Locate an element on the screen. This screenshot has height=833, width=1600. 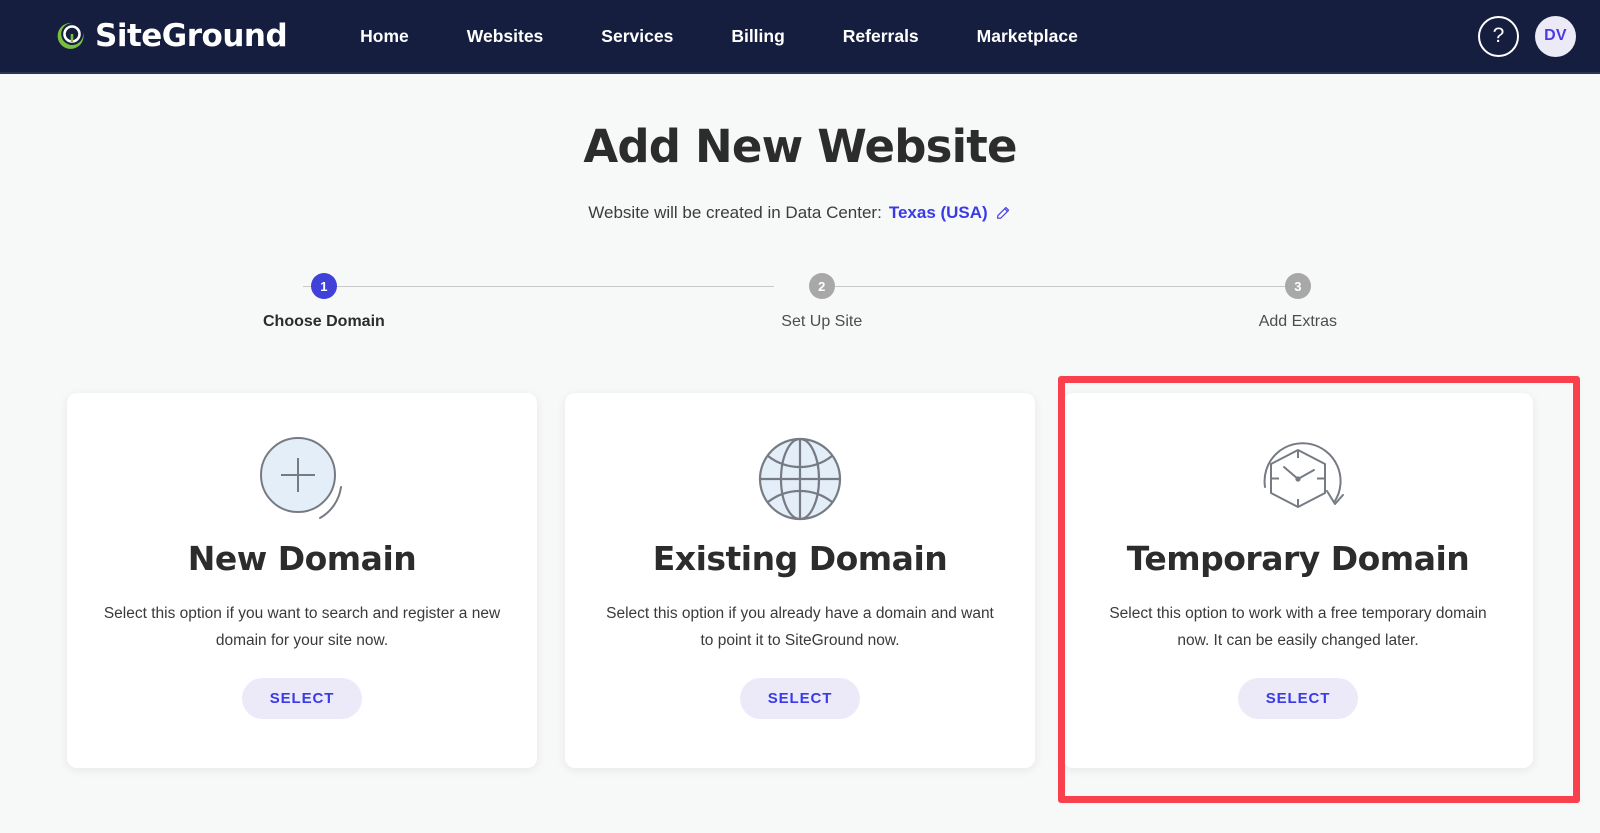
avatar: DV is located at coordinates (1555, 36).